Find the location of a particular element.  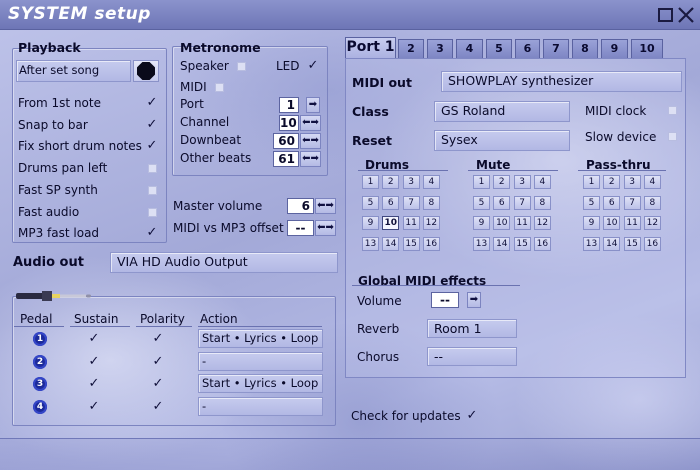

metronome-downbeat-value: 60 is located at coordinates (286, 141).